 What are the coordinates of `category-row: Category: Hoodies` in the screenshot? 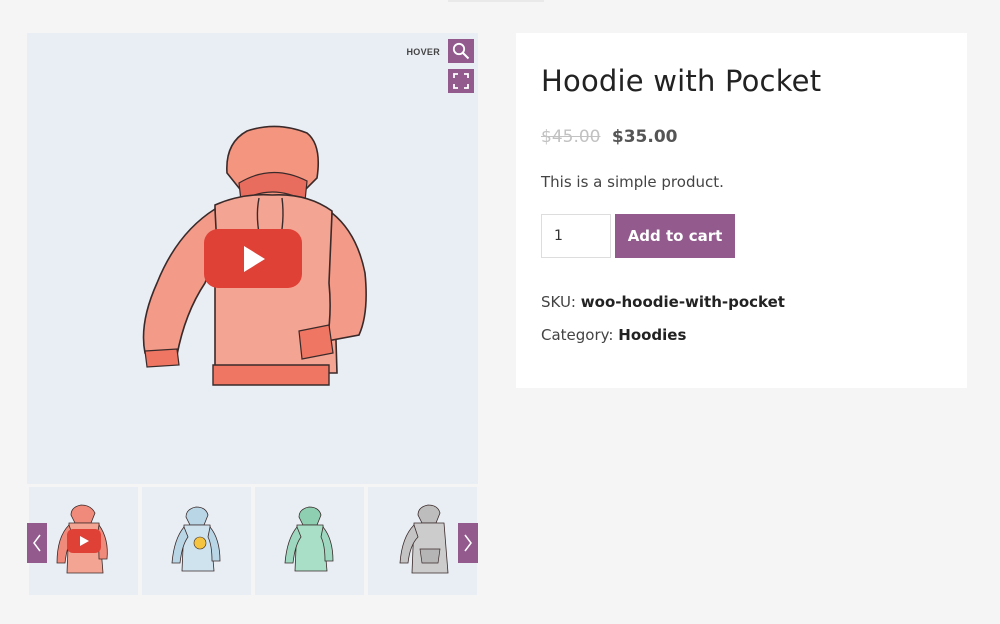 It's located at (741, 335).